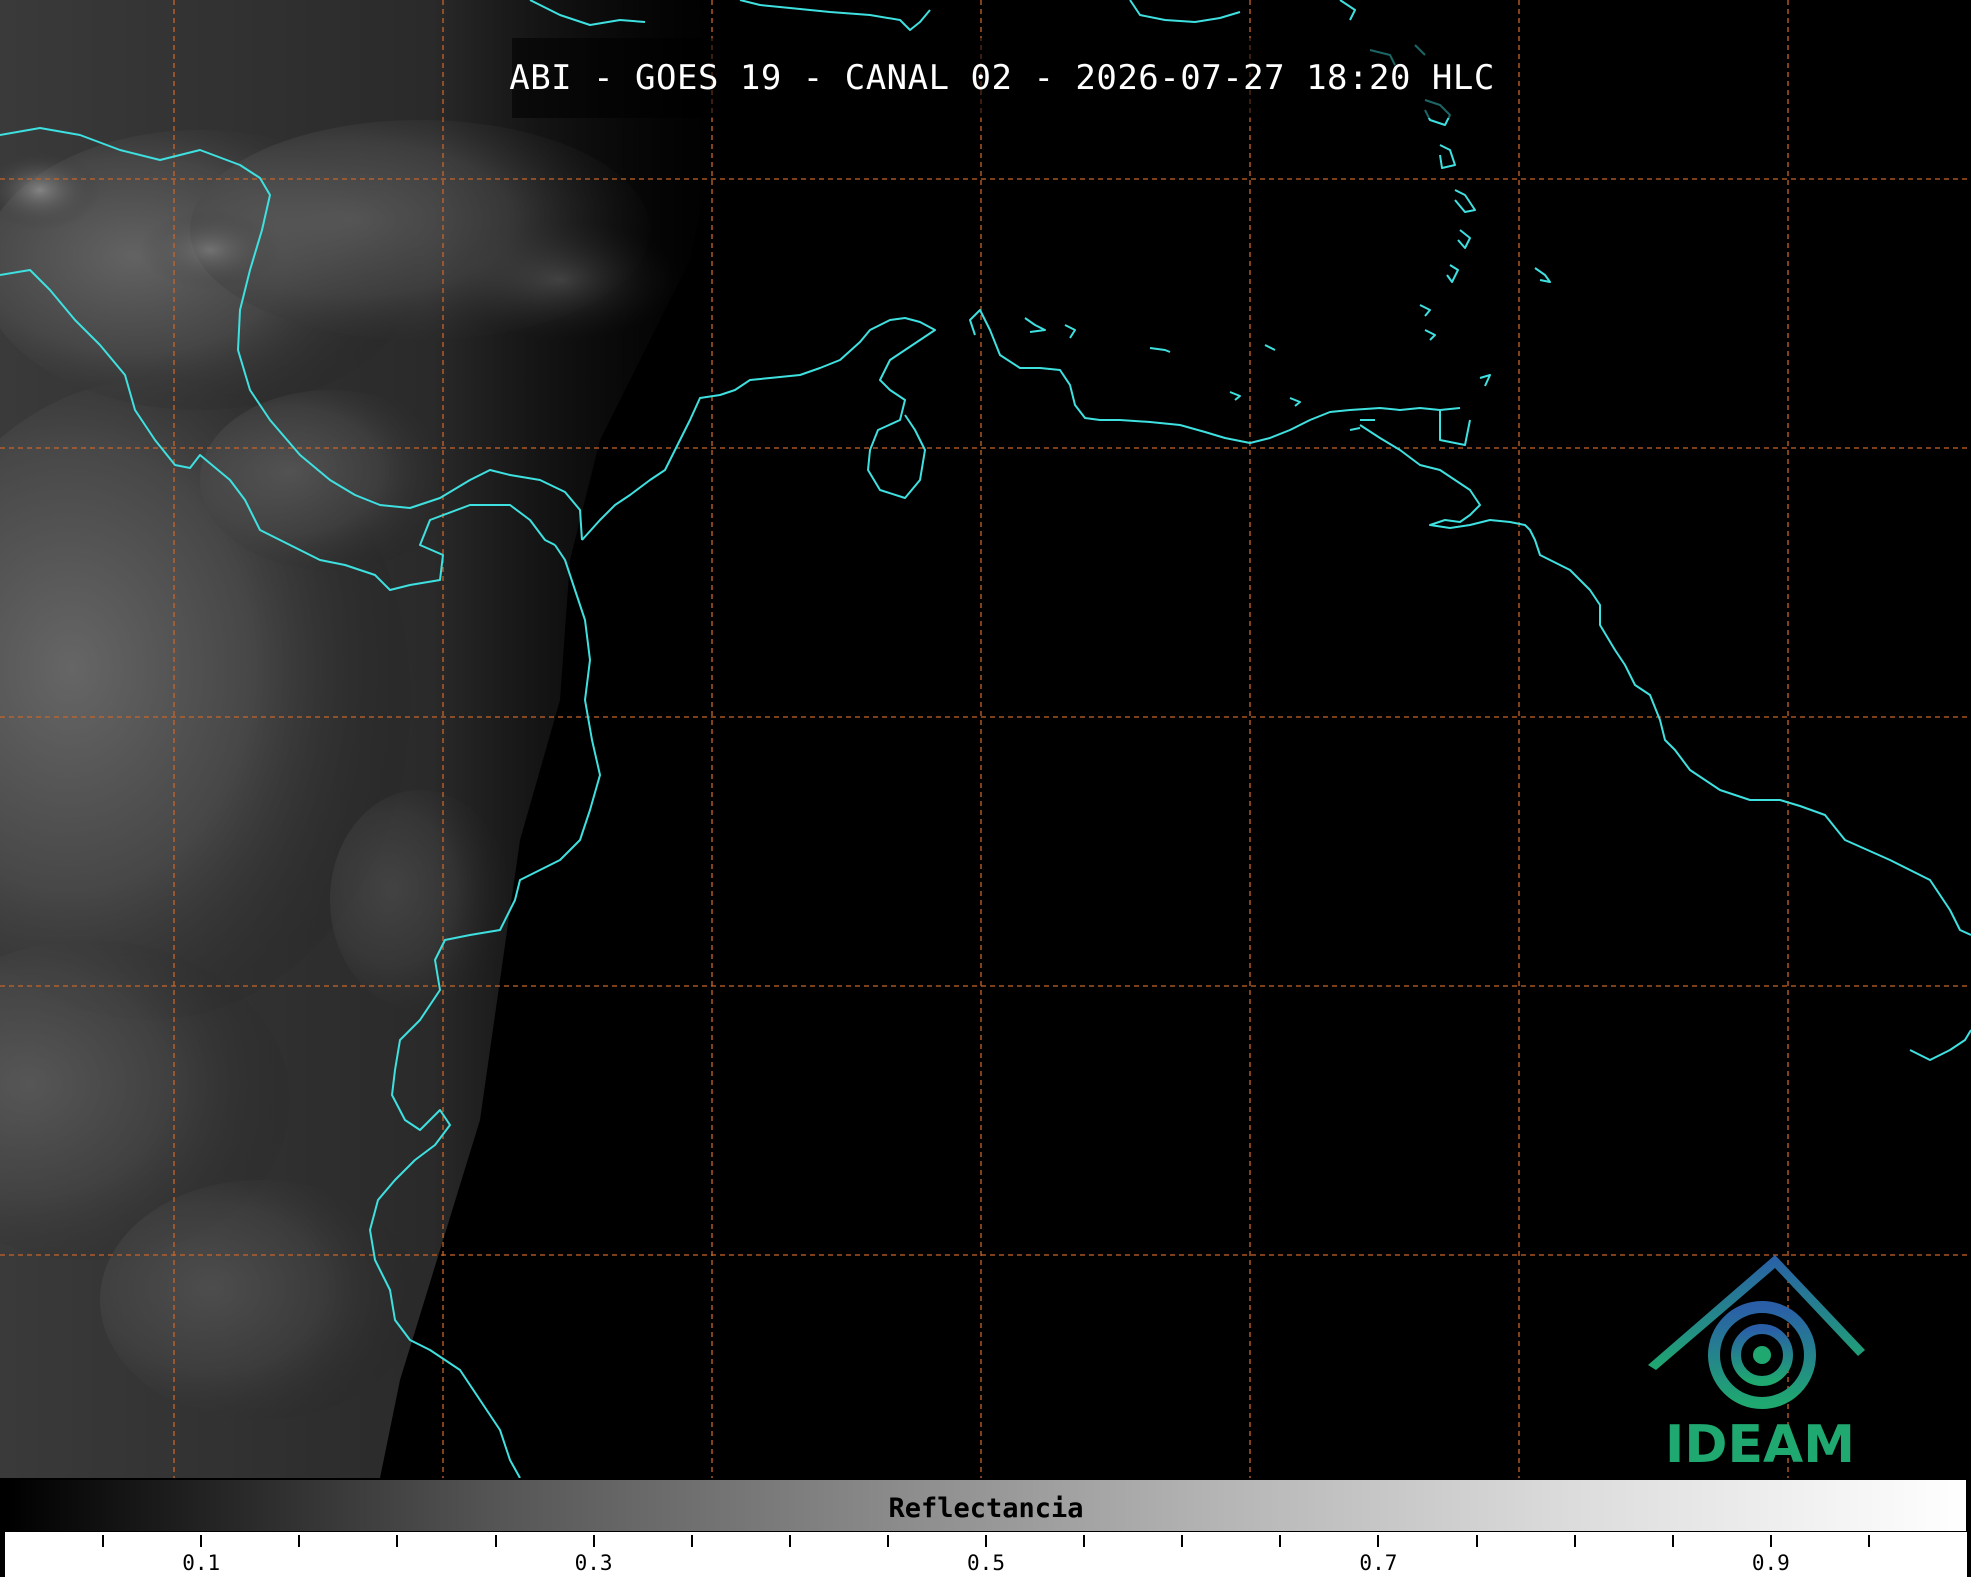  What do you see at coordinates (1770, 1563) in the screenshot?
I see `colorbar-tick-label: 0.9` at bounding box center [1770, 1563].